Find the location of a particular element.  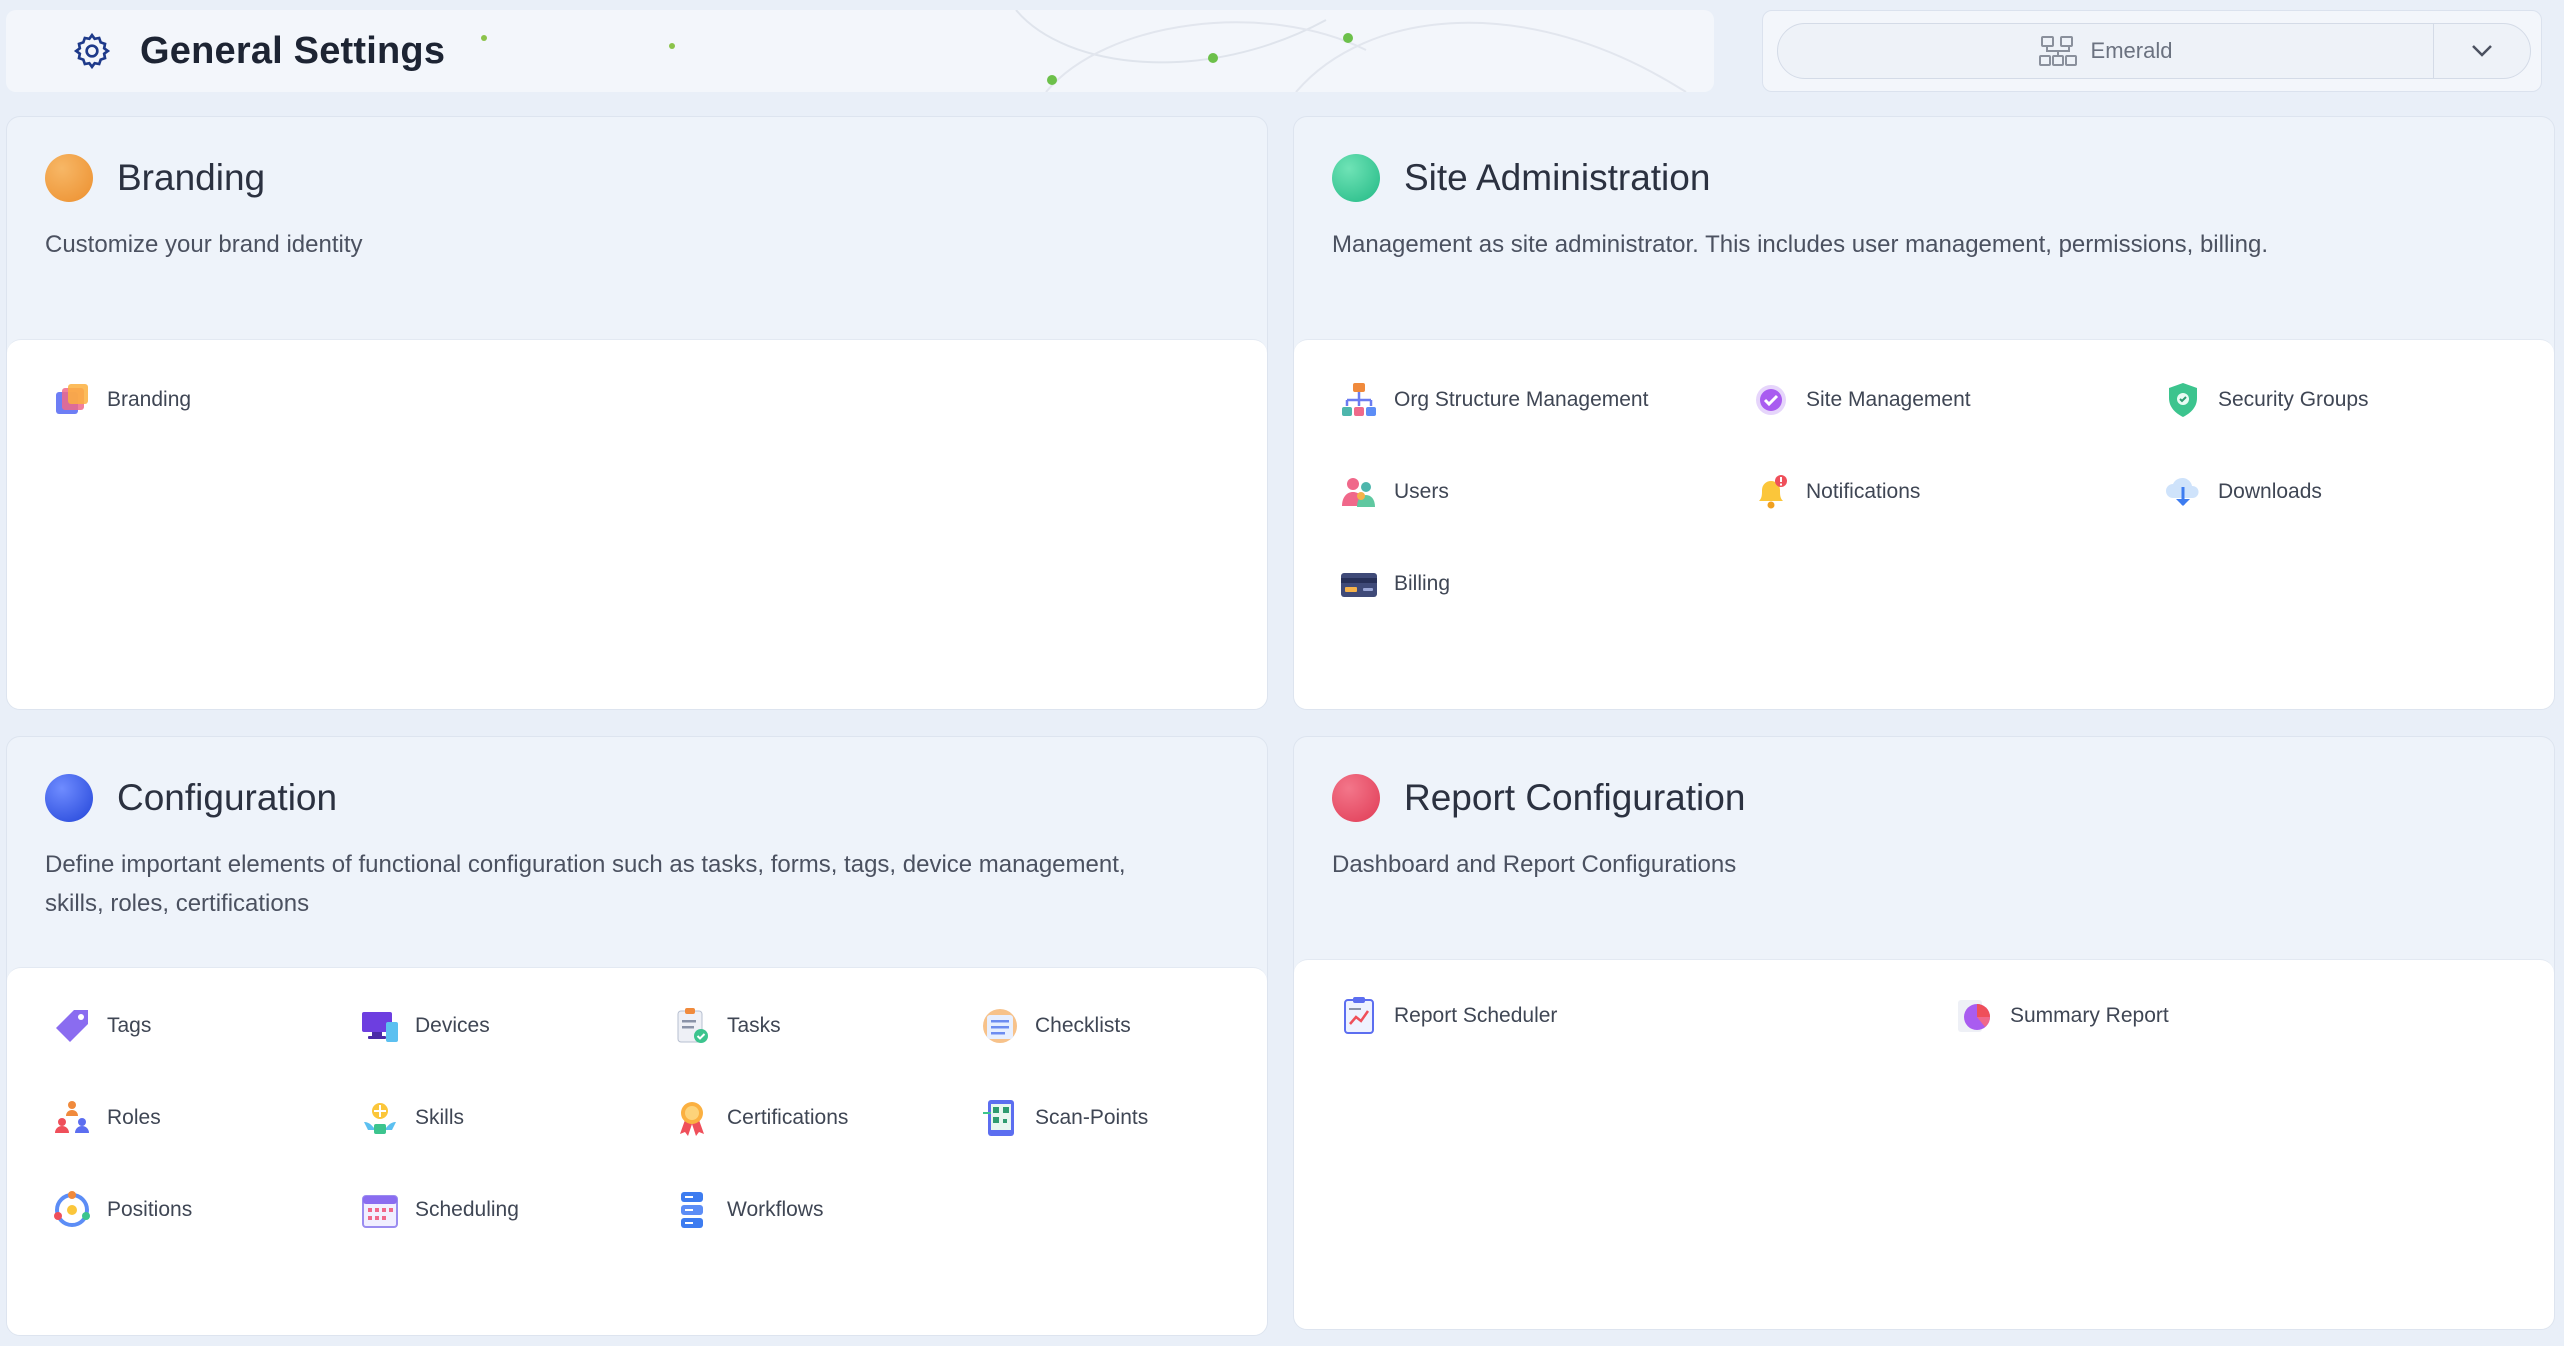

bell-icon is located at coordinates (1771, 492).